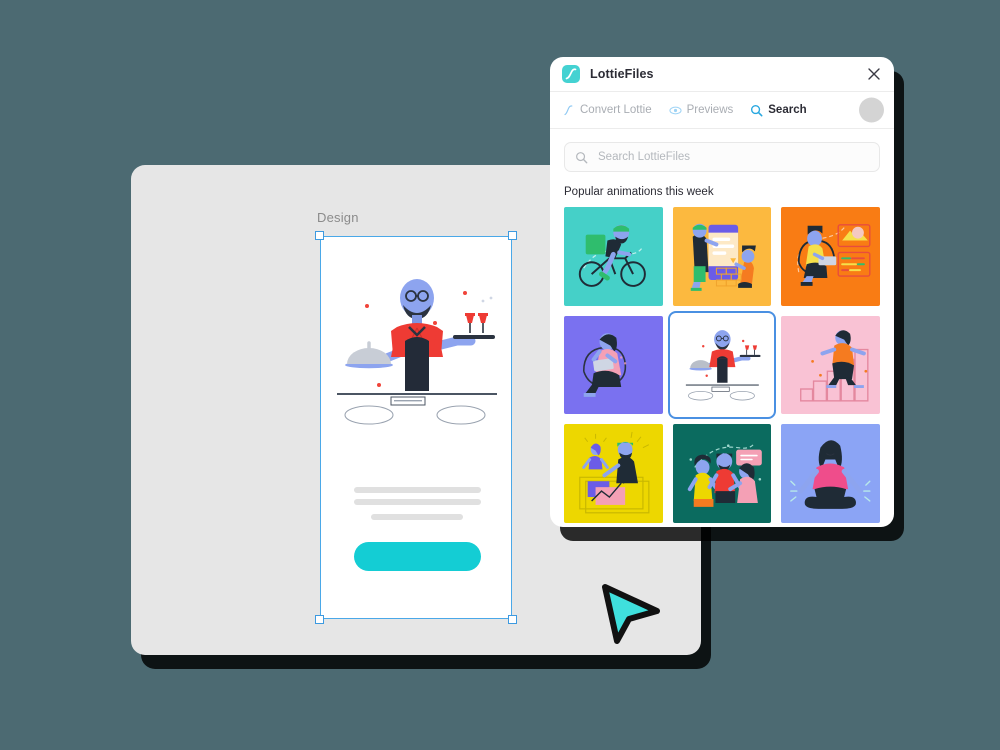  What do you see at coordinates (732, 157) in the screenshot?
I see `search-input` at bounding box center [732, 157].